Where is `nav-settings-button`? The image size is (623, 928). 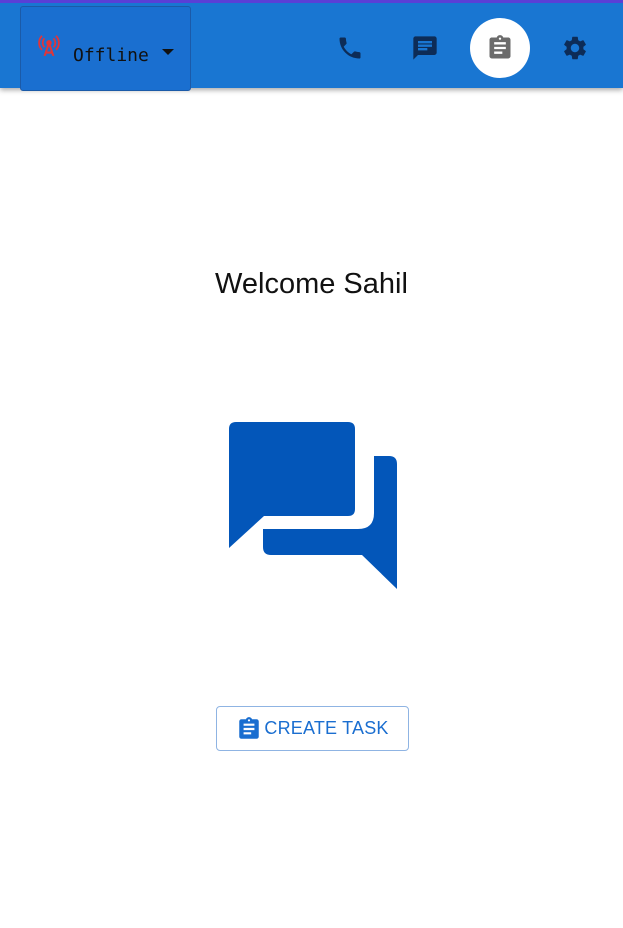
nav-settings-button is located at coordinates (575, 48).